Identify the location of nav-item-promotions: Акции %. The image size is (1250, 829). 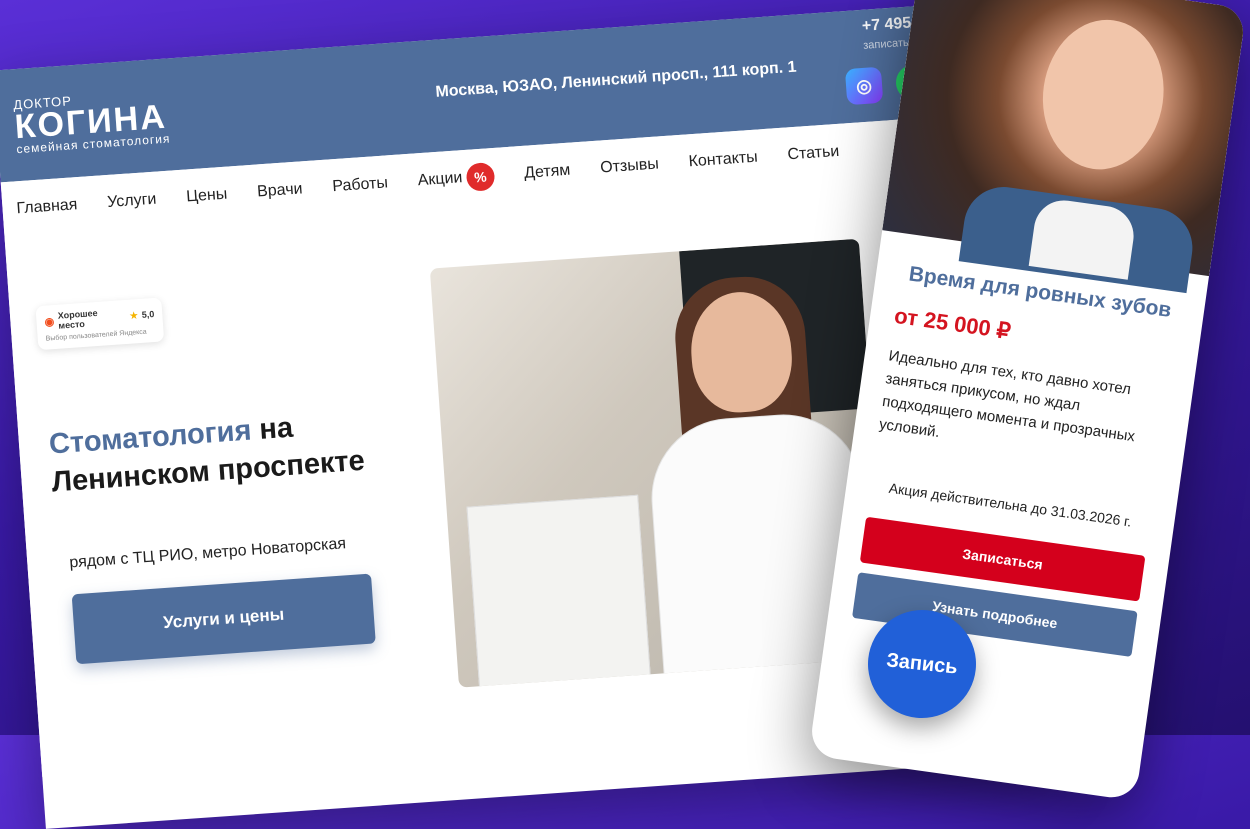
(456, 178).